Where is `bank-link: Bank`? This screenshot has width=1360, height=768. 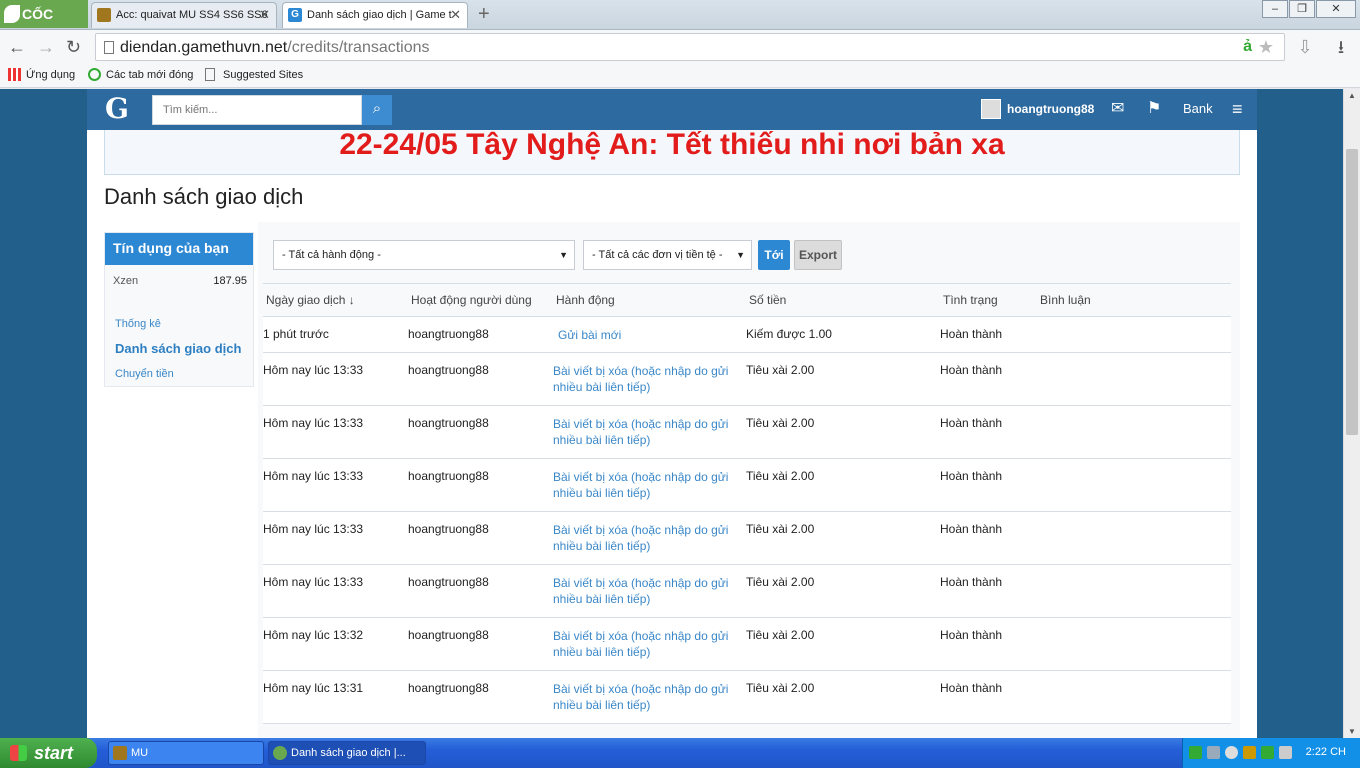 bank-link: Bank is located at coordinates (1198, 108).